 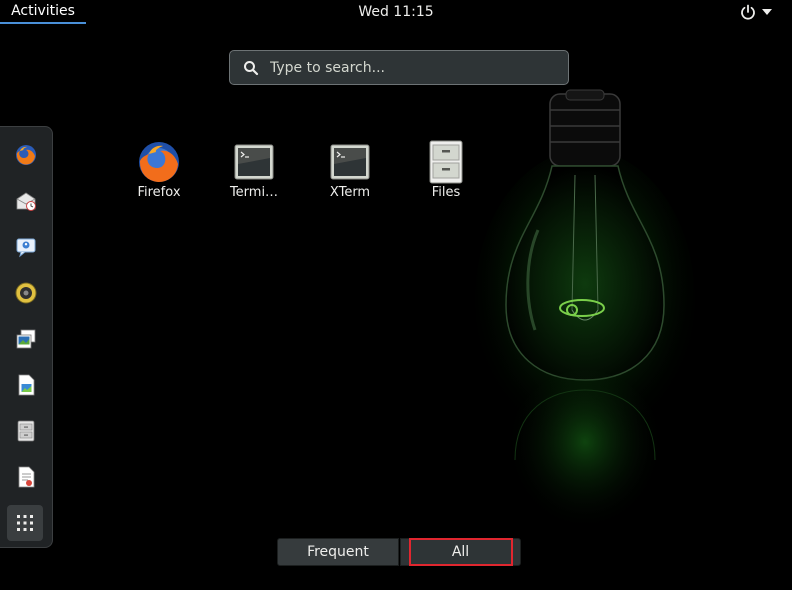 I want to click on app-firefox: Firefox, so click(x=159, y=172).